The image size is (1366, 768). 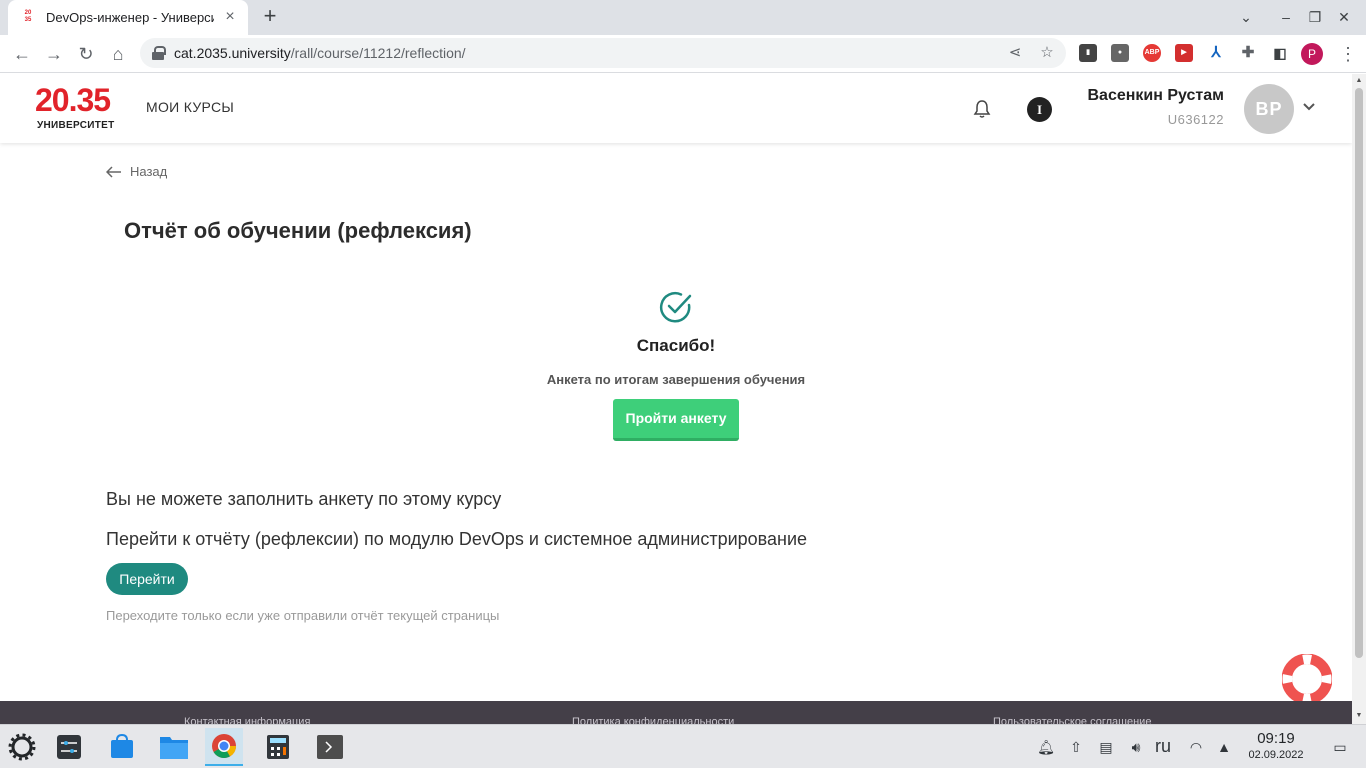 What do you see at coordinates (54, 54) in the screenshot?
I see `forward-arrow-icon: →` at bounding box center [54, 54].